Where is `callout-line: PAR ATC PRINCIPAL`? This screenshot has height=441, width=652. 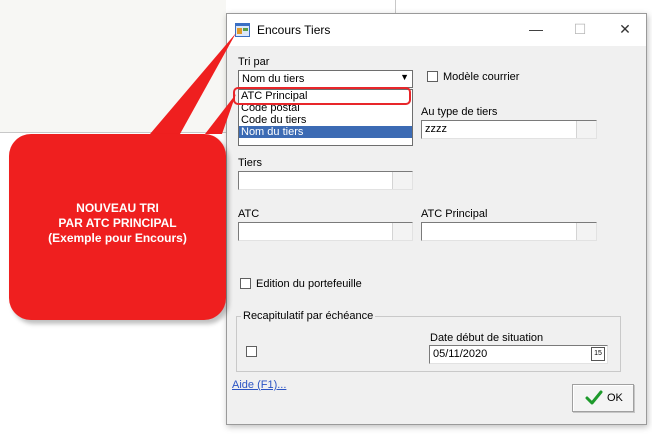
callout-line: PAR ATC PRINCIPAL is located at coordinates (117, 223).